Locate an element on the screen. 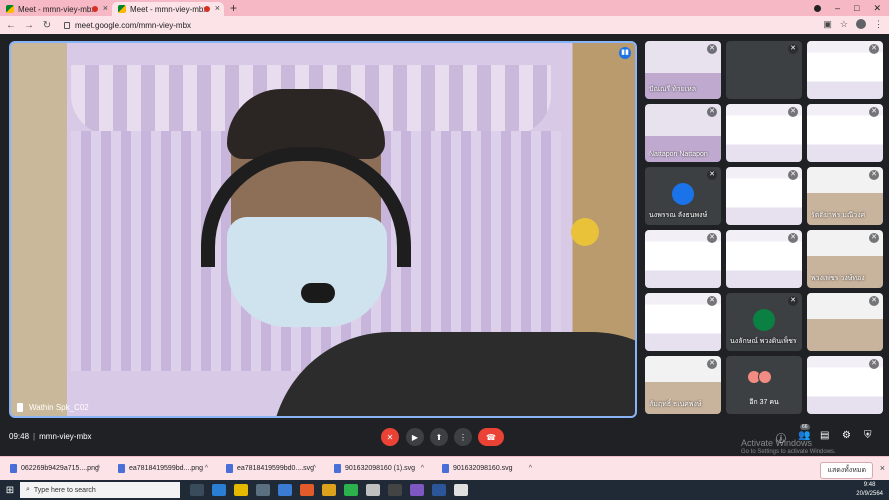  host-controls-icon: ⛨ is located at coordinates (868, 435).